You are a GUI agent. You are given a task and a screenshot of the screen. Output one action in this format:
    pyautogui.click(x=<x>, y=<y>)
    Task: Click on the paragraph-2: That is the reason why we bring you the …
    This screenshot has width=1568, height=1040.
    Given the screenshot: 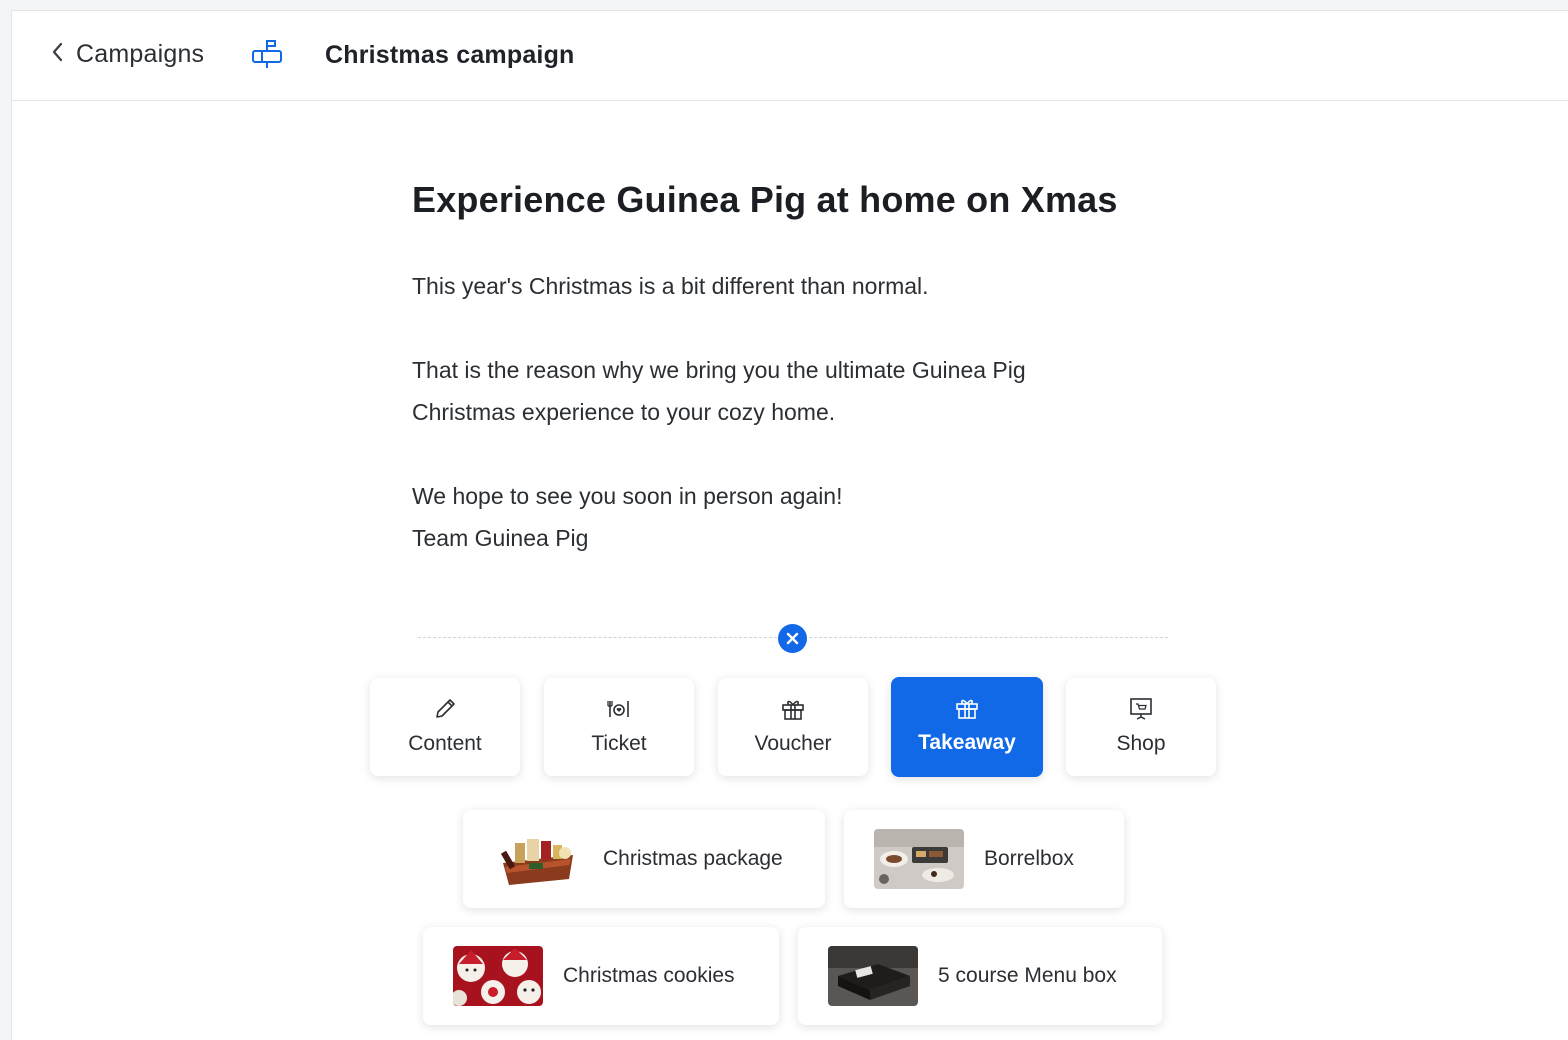 What is the action you would take?
    pyautogui.click(x=719, y=391)
    